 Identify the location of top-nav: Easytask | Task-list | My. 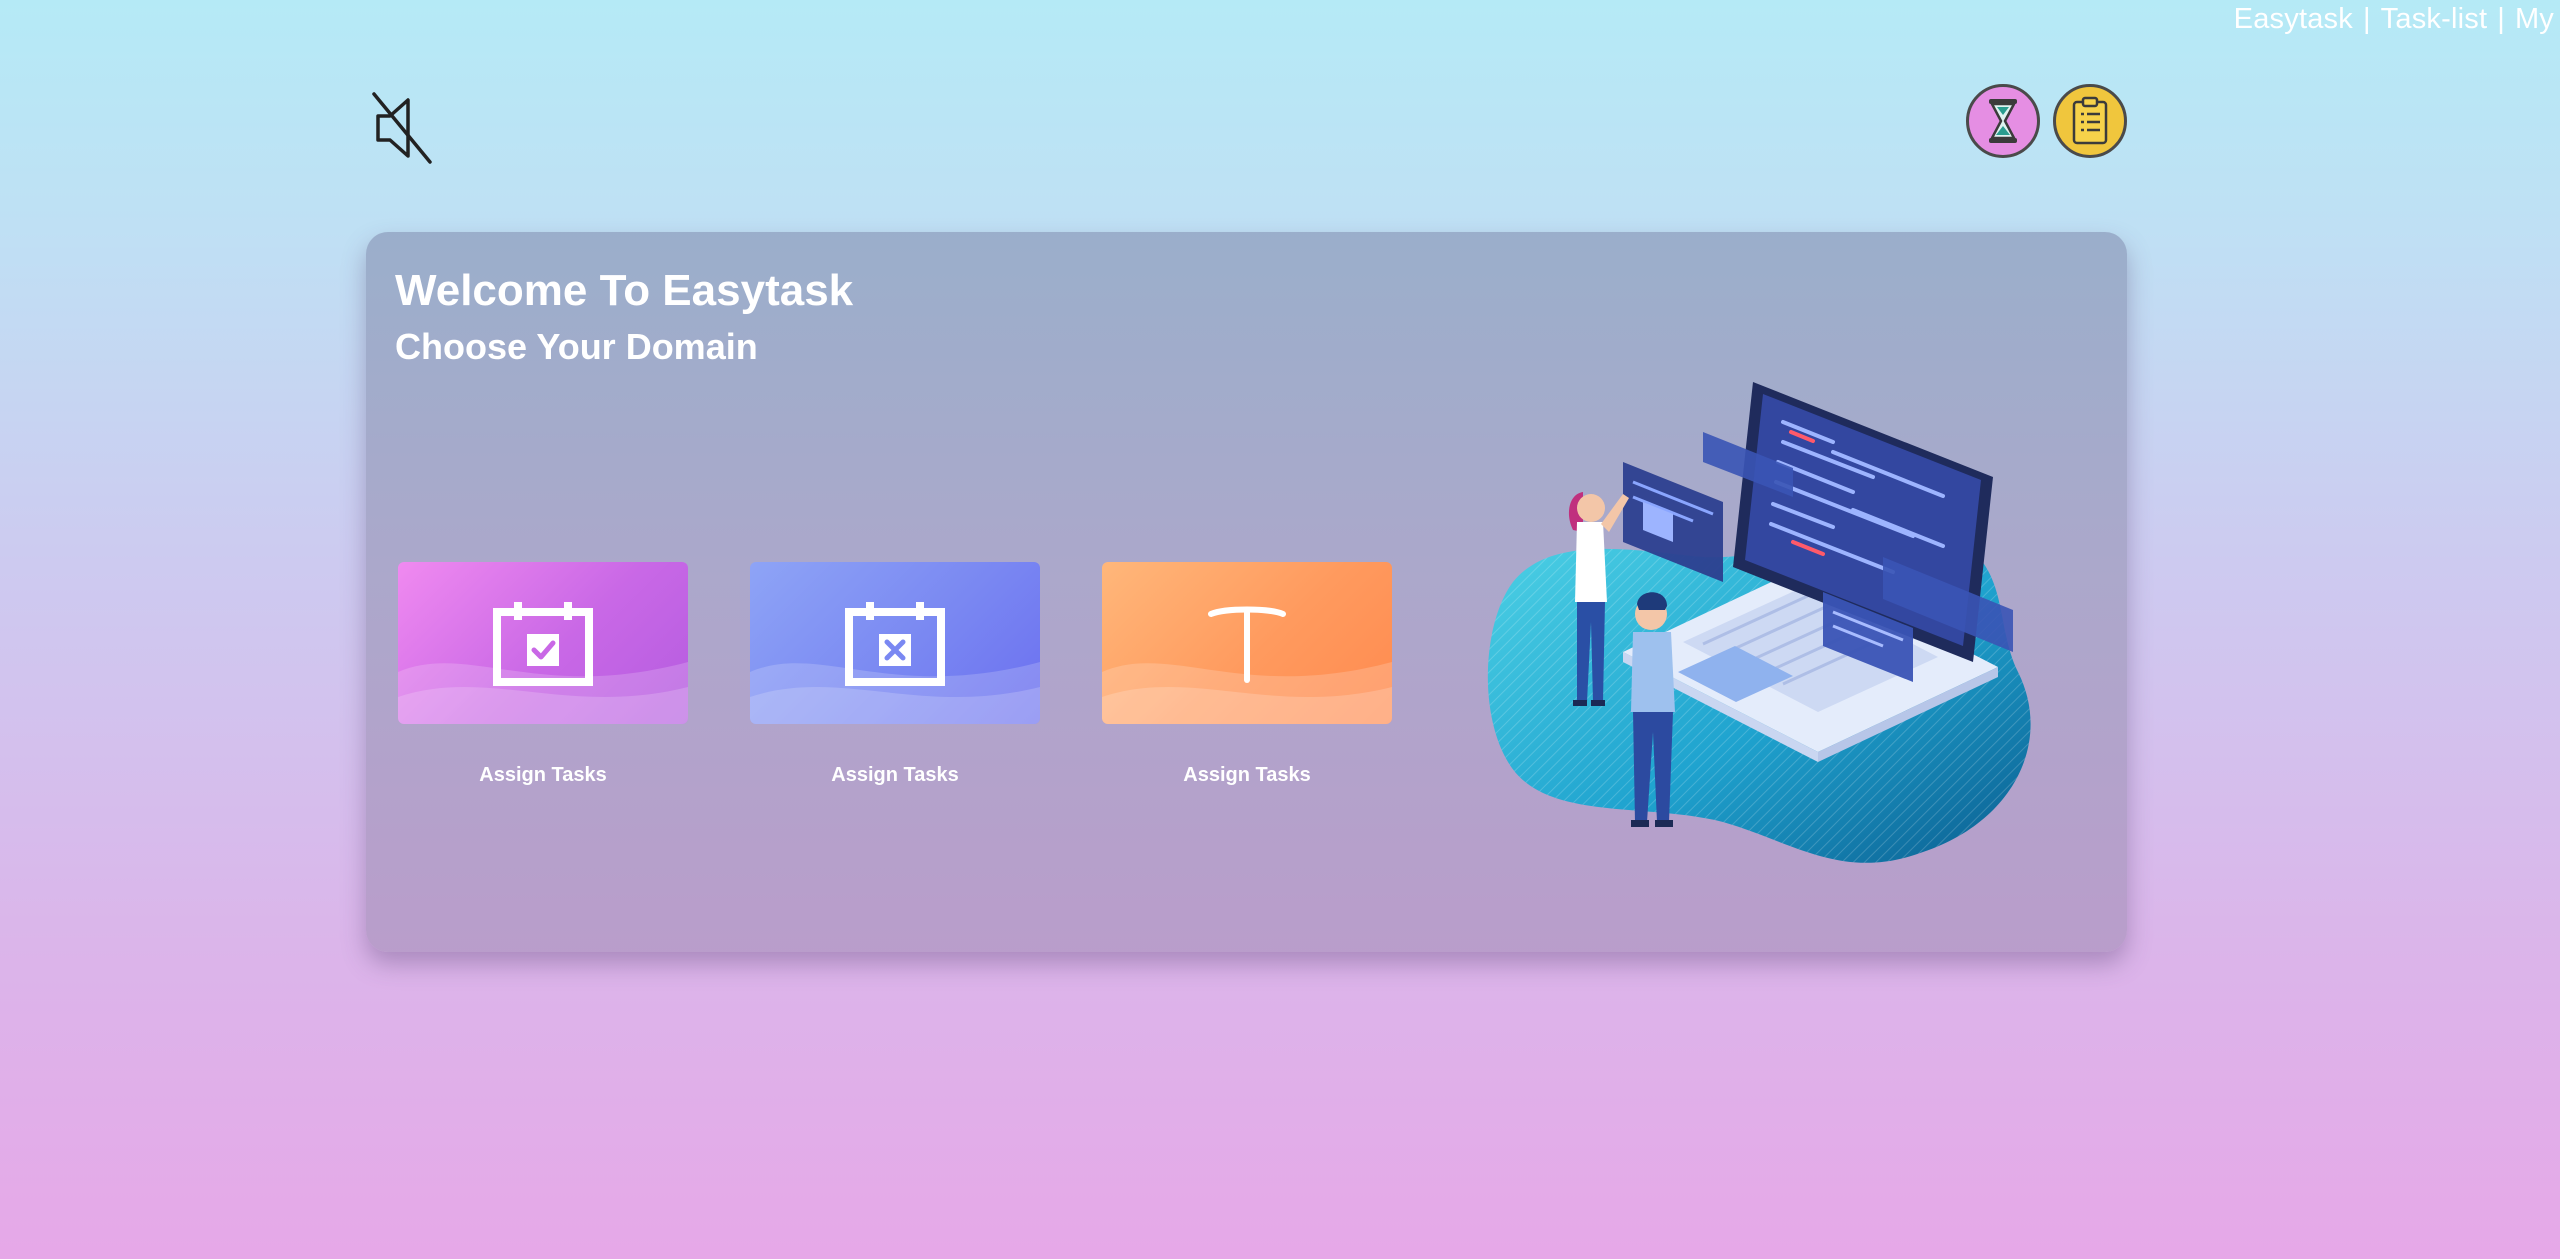
(2394, 19).